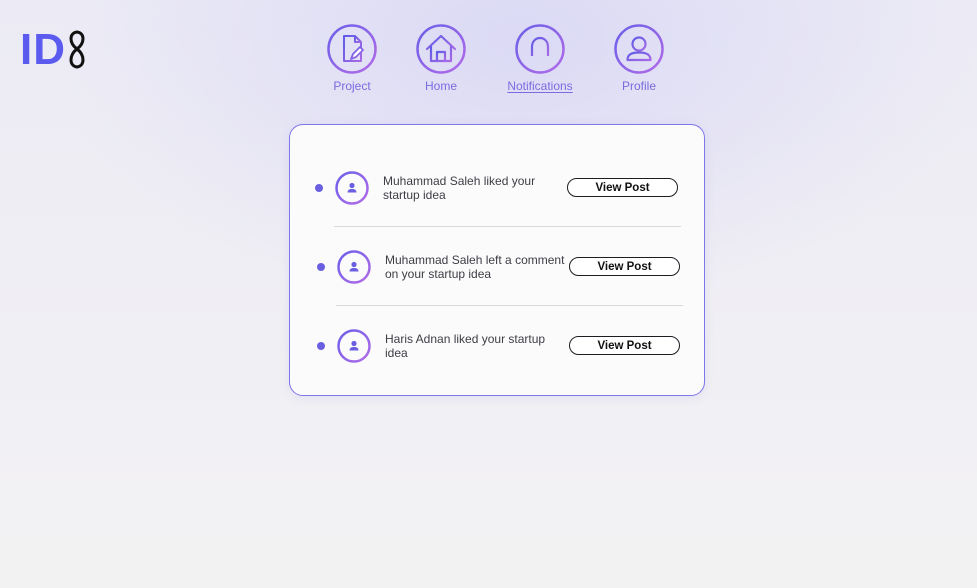  Describe the element at coordinates (488, 64) in the screenshot. I see `top-navigation: Project Home Notifications Profile` at that location.